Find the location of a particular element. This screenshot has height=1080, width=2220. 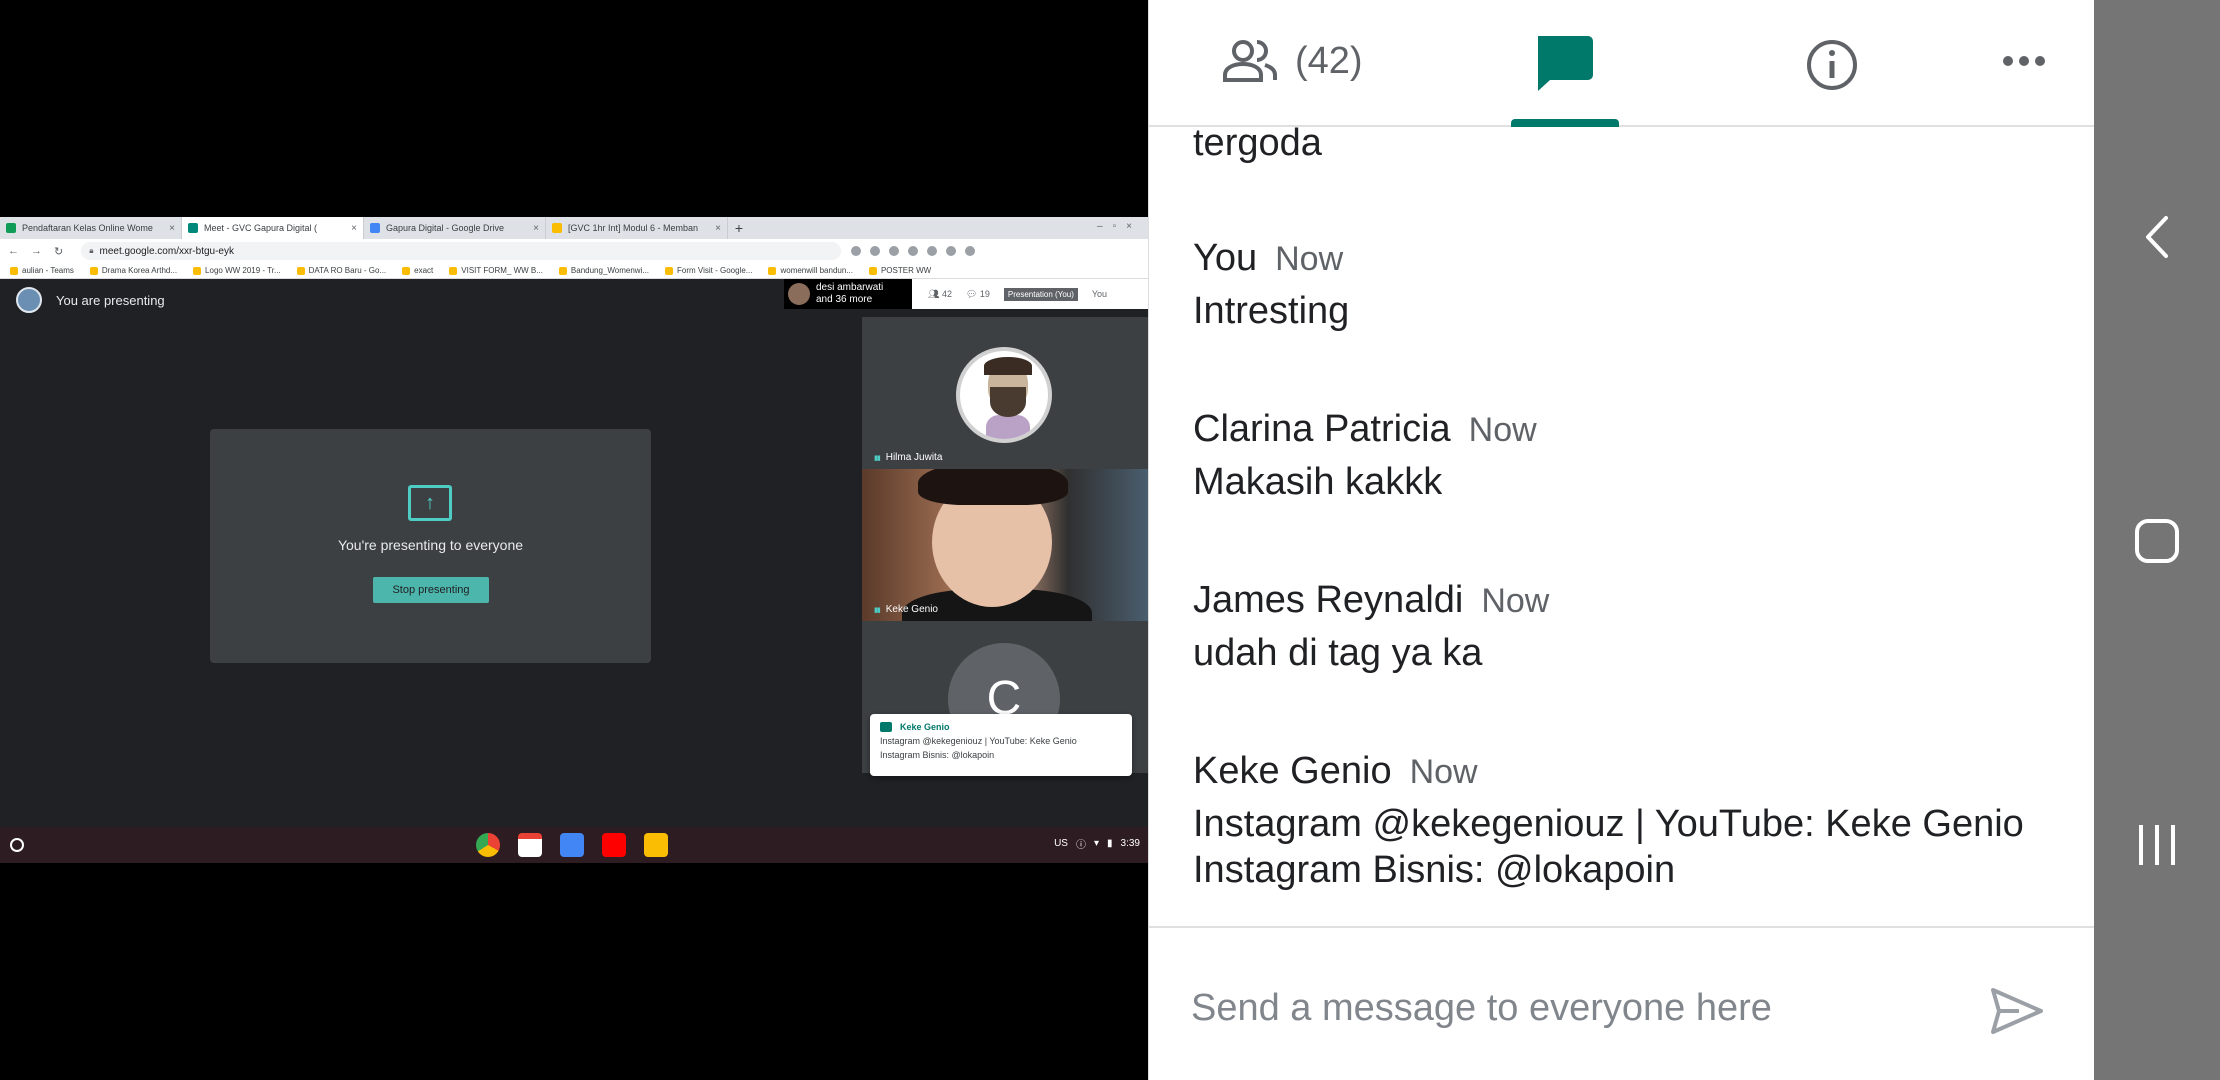

system-tray: US ⓘ ▾ ▮ 3:39 is located at coordinates (1097, 843).